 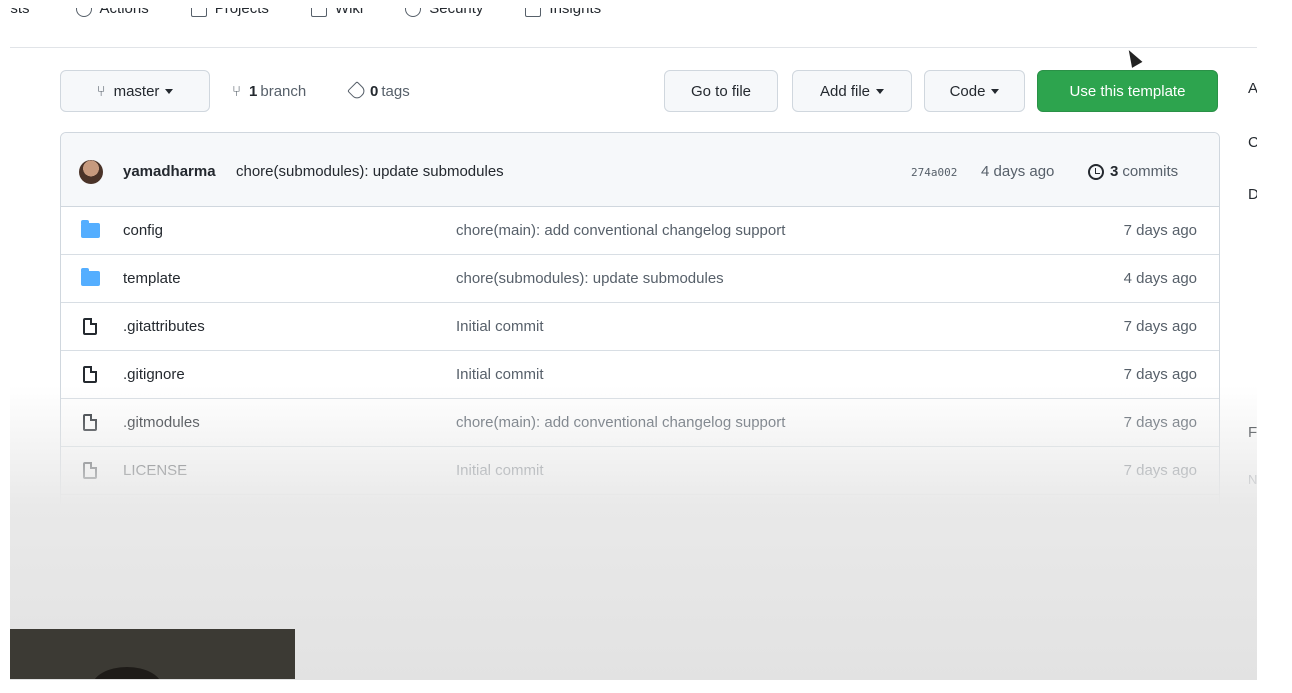 What do you see at coordinates (229, 12) in the screenshot?
I see `tab-projects: Projects` at bounding box center [229, 12].